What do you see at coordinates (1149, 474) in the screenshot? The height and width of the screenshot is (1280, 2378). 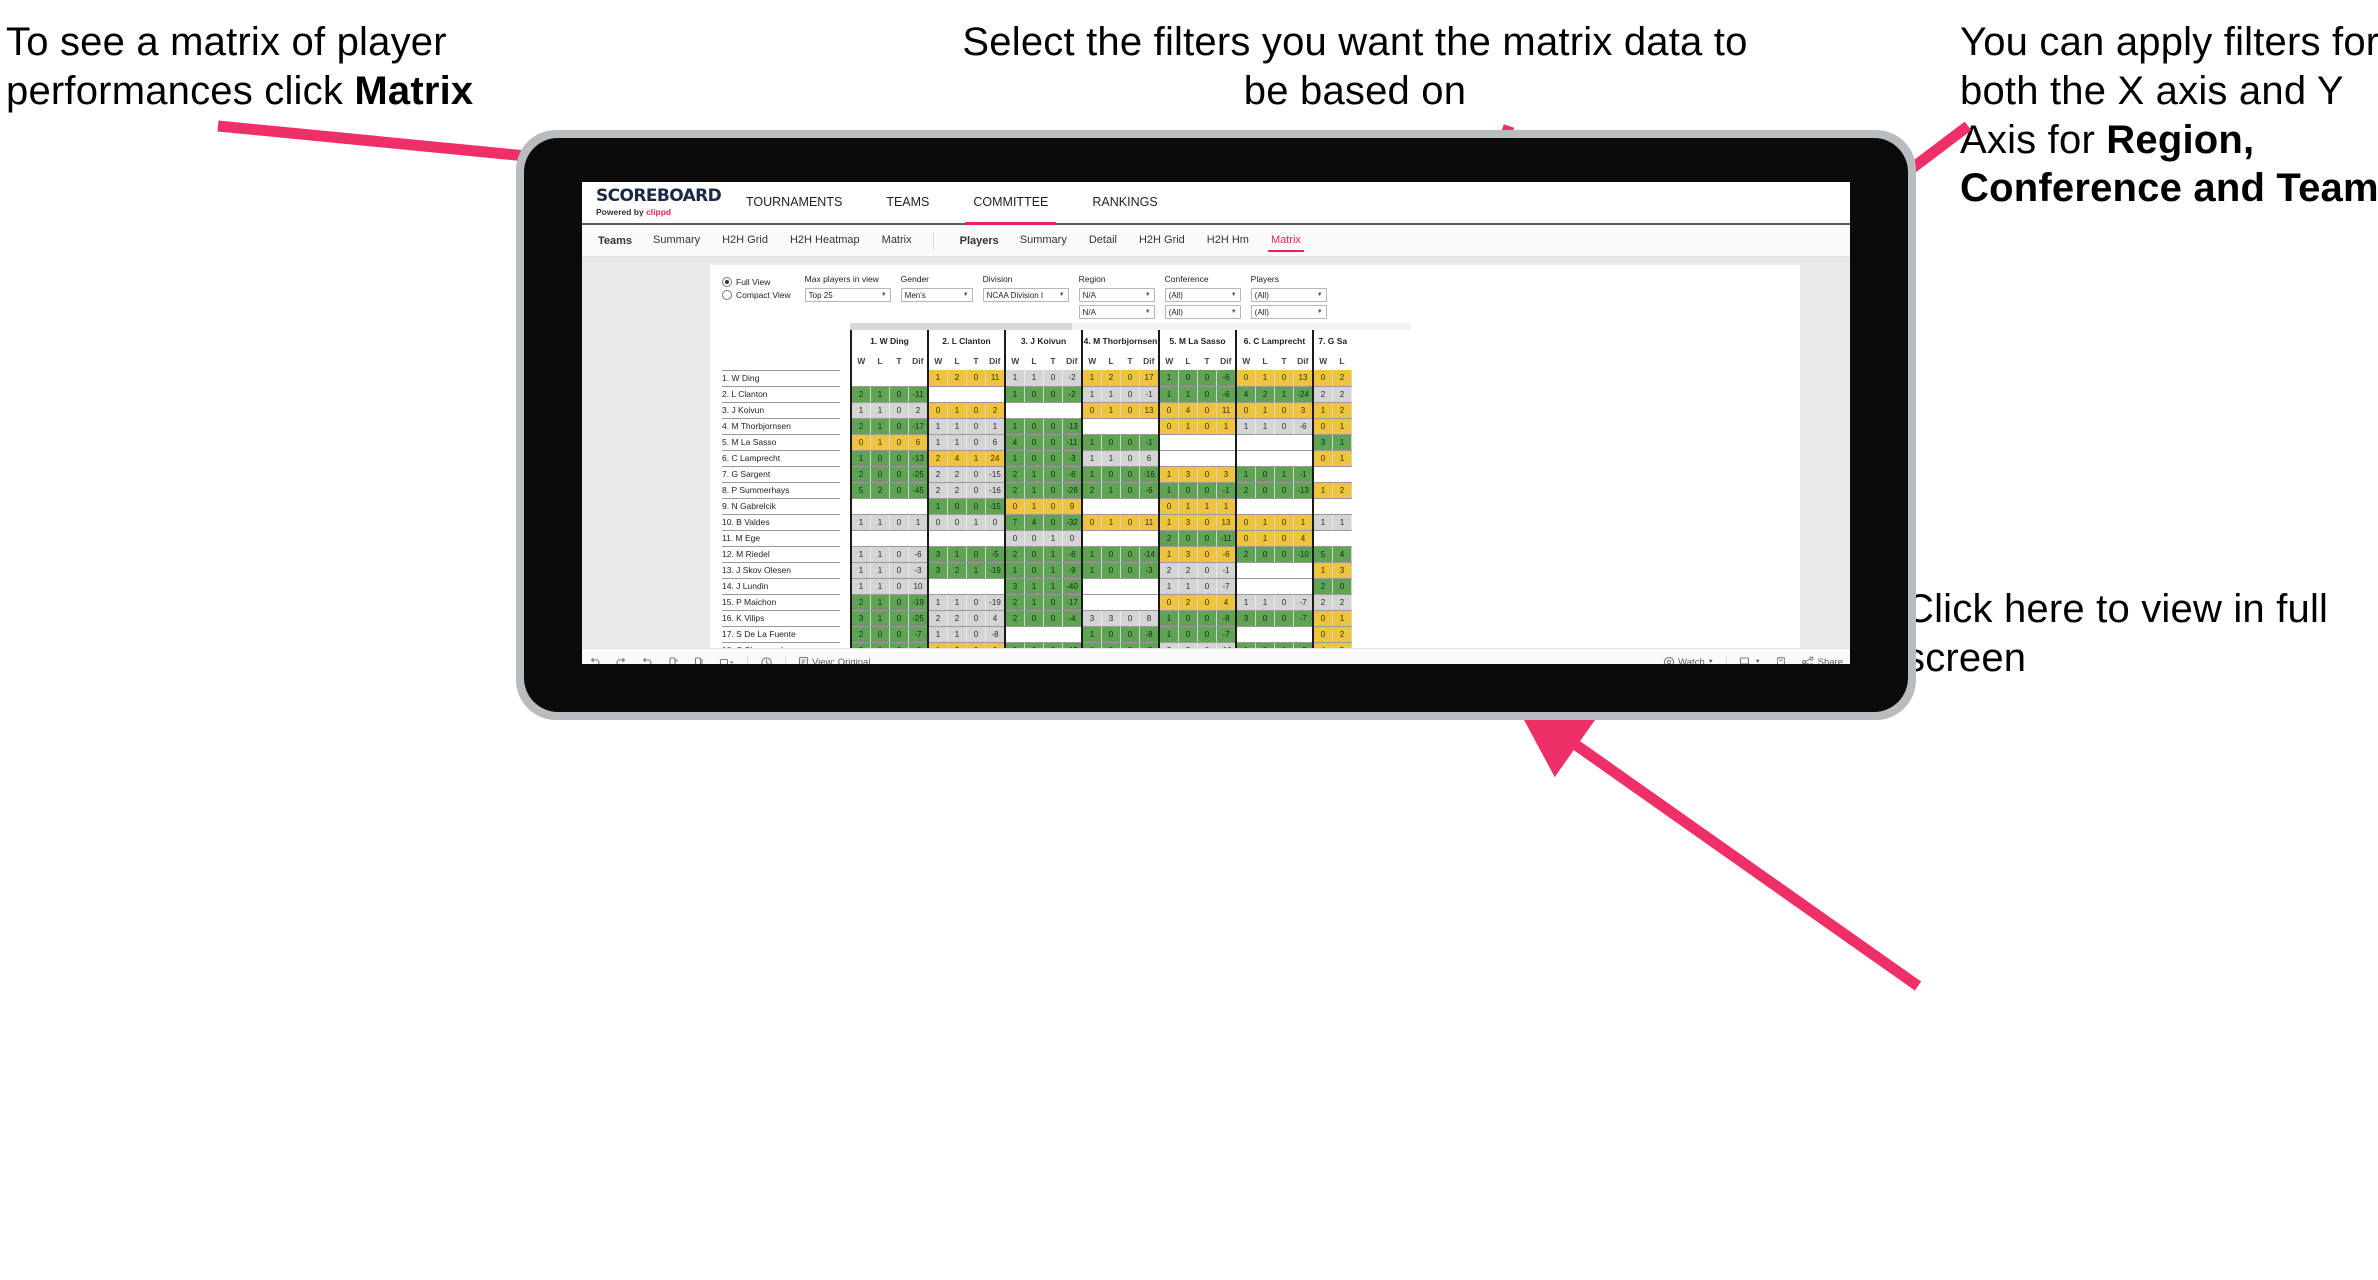 I see `matrix-cell: -16` at bounding box center [1149, 474].